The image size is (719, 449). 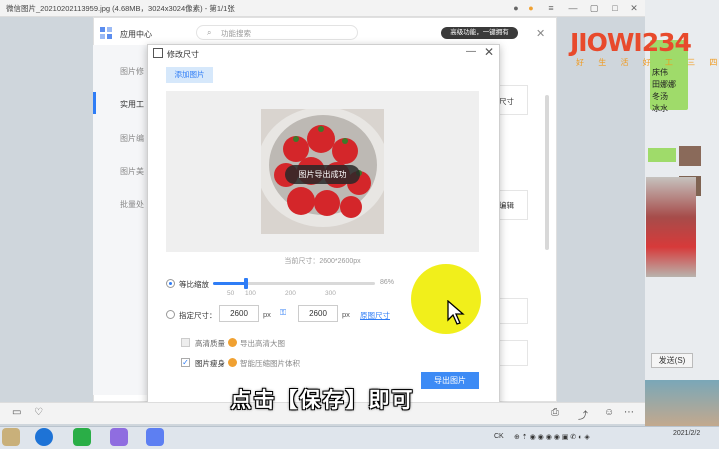 What do you see at coordinates (106, 33) in the screenshot?
I see `app-grid-icon` at bounding box center [106, 33].